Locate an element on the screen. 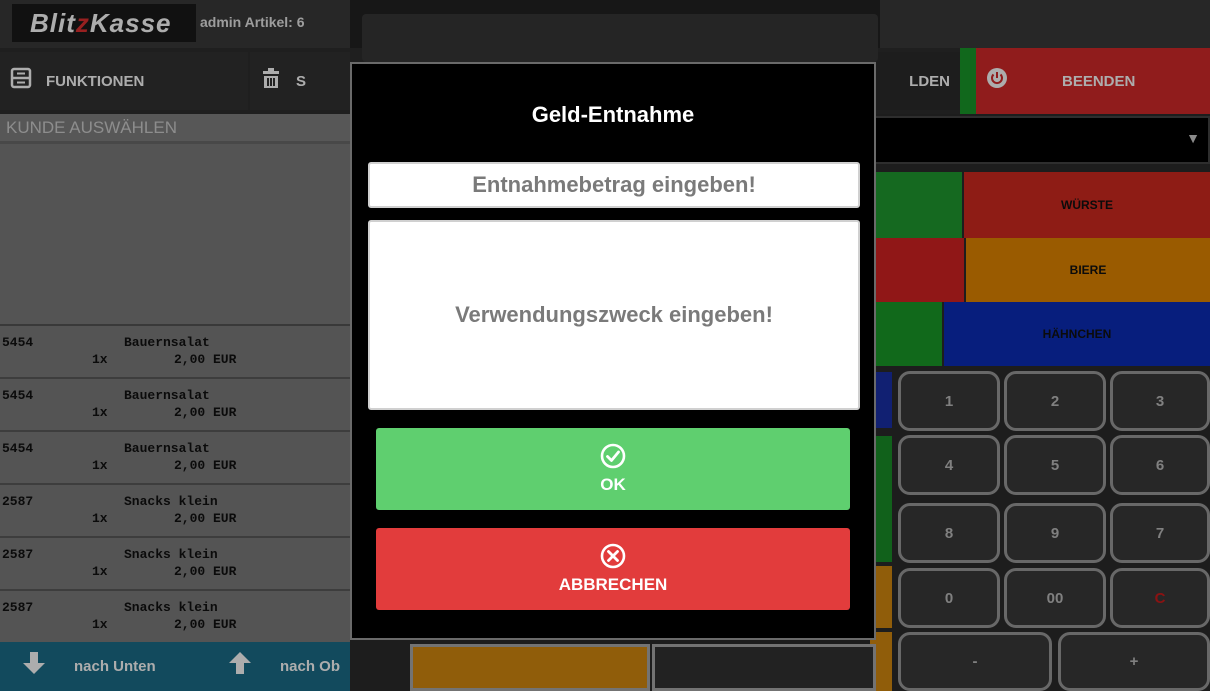  close-circle-icon is located at coordinates (613, 556).